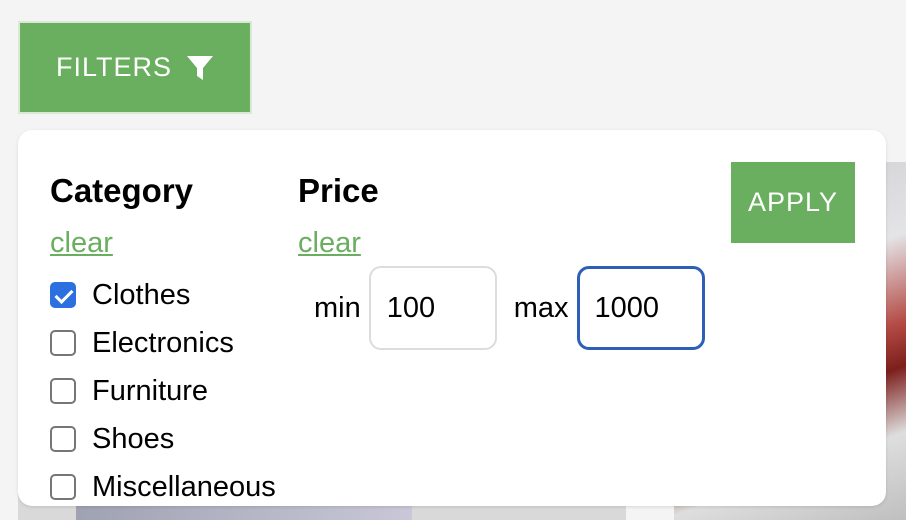 The width and height of the screenshot is (906, 520). What do you see at coordinates (63, 343) in the screenshot?
I see `electronics-checkbox` at bounding box center [63, 343].